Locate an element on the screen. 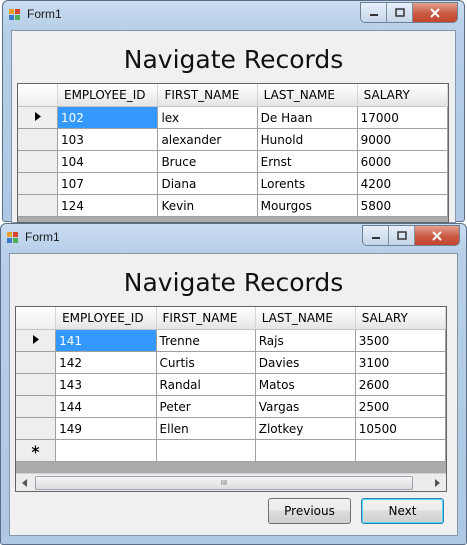 The width and height of the screenshot is (467, 545). grid-cell: alexander is located at coordinates (207, 139).